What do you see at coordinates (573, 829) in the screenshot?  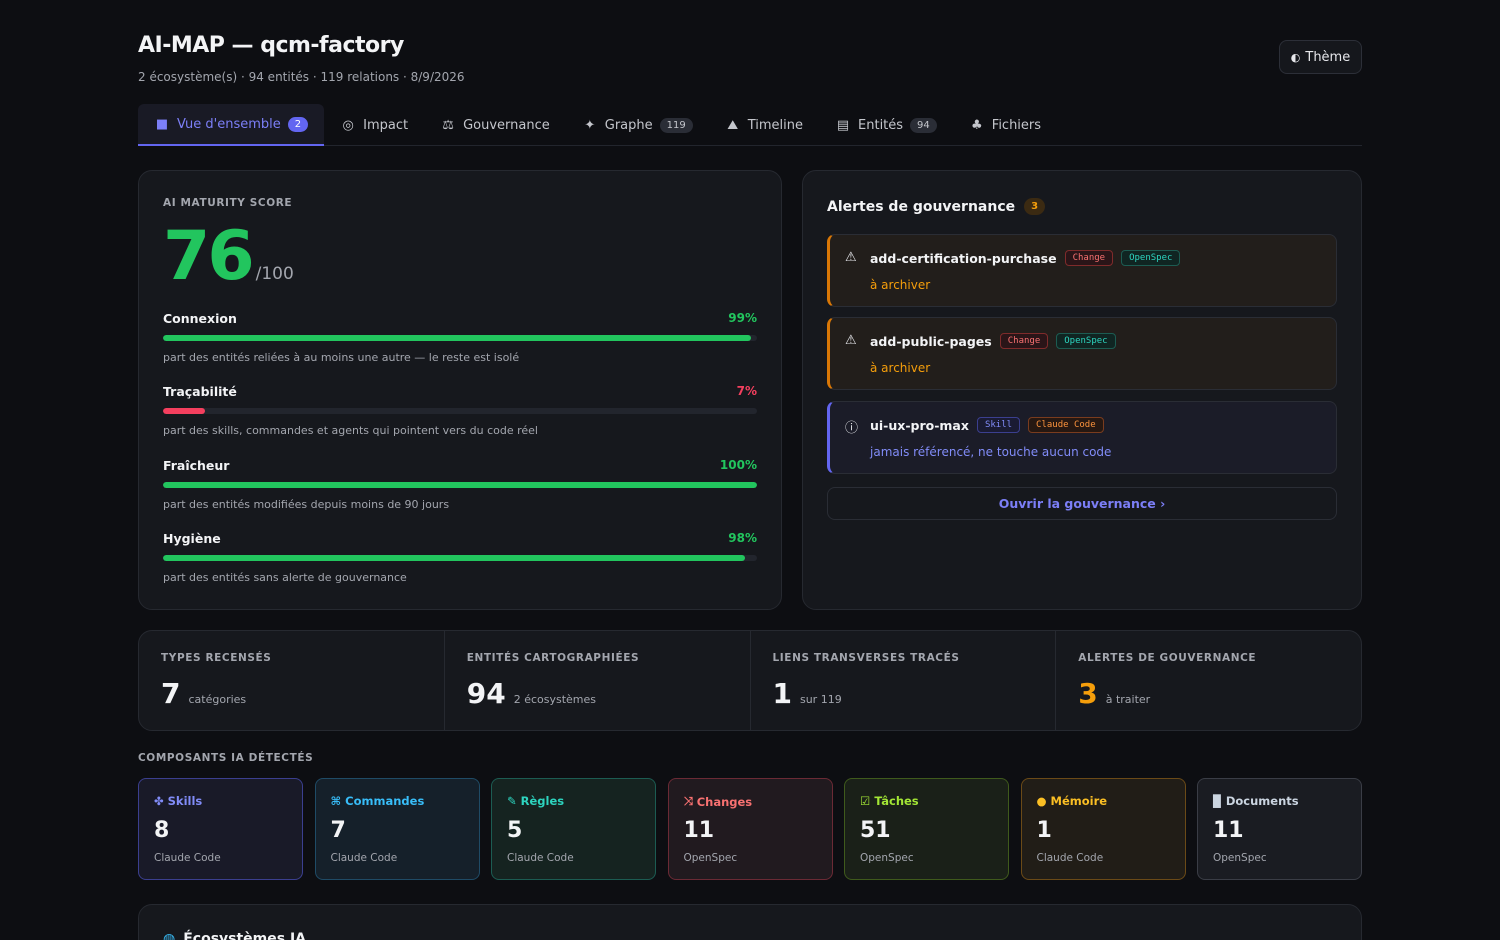 I see `component-card-regles: ✎ Règles 5 Claude Code` at bounding box center [573, 829].